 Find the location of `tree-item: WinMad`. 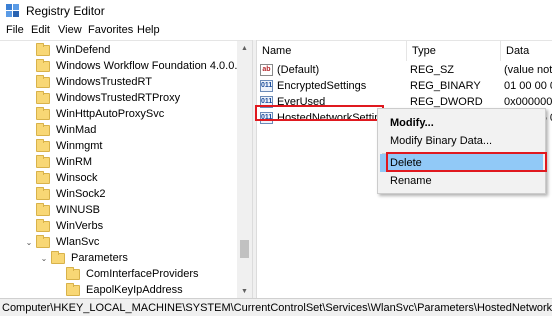

tree-item: WinMad is located at coordinates (61, 130).